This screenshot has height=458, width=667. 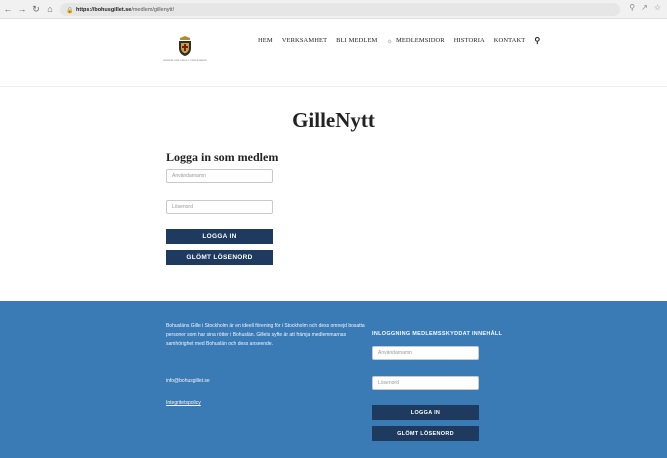 I want to click on password-input, so click(x=219, y=207).